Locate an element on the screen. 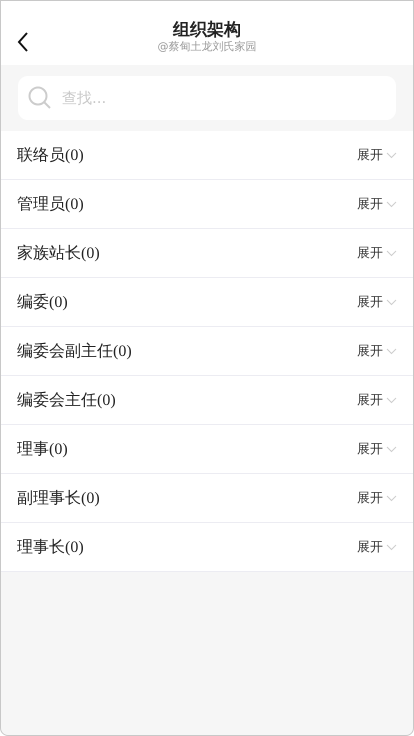 This screenshot has height=736, width=414. page-subtitle: @蔡甸土龙刘氏家园 is located at coordinates (207, 47).